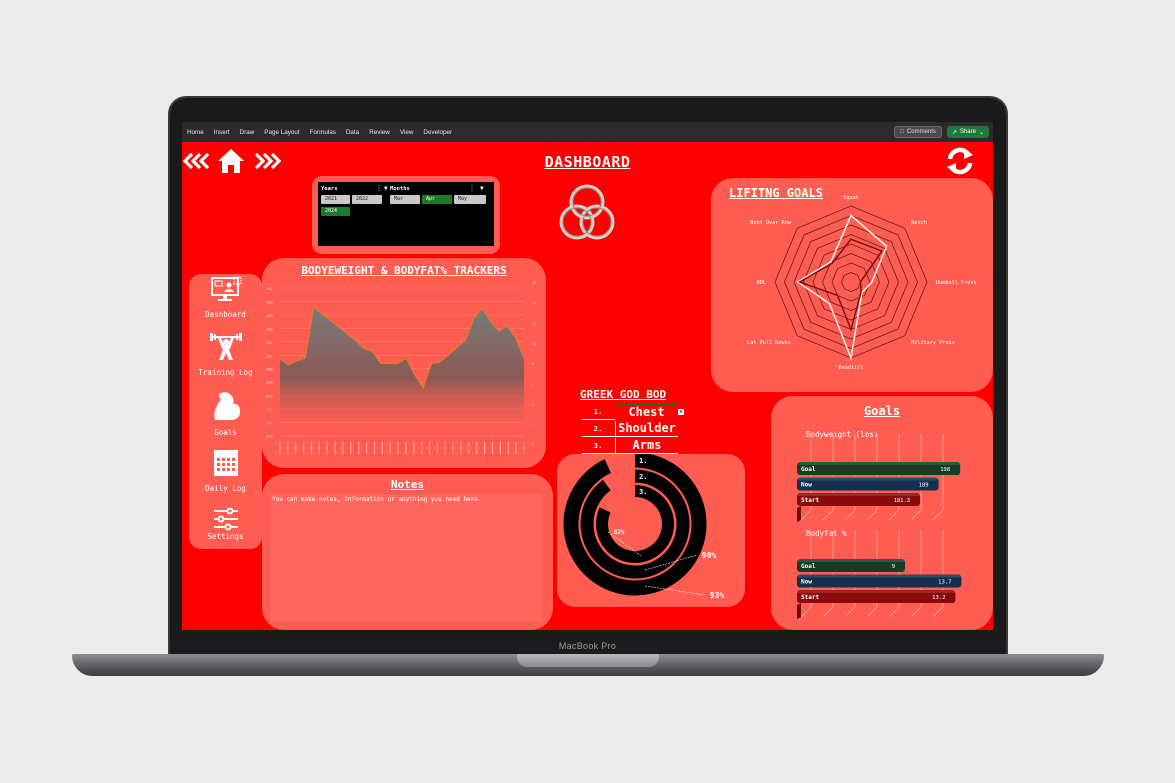  I want to click on device-label: MacBook Pro, so click(587, 646).